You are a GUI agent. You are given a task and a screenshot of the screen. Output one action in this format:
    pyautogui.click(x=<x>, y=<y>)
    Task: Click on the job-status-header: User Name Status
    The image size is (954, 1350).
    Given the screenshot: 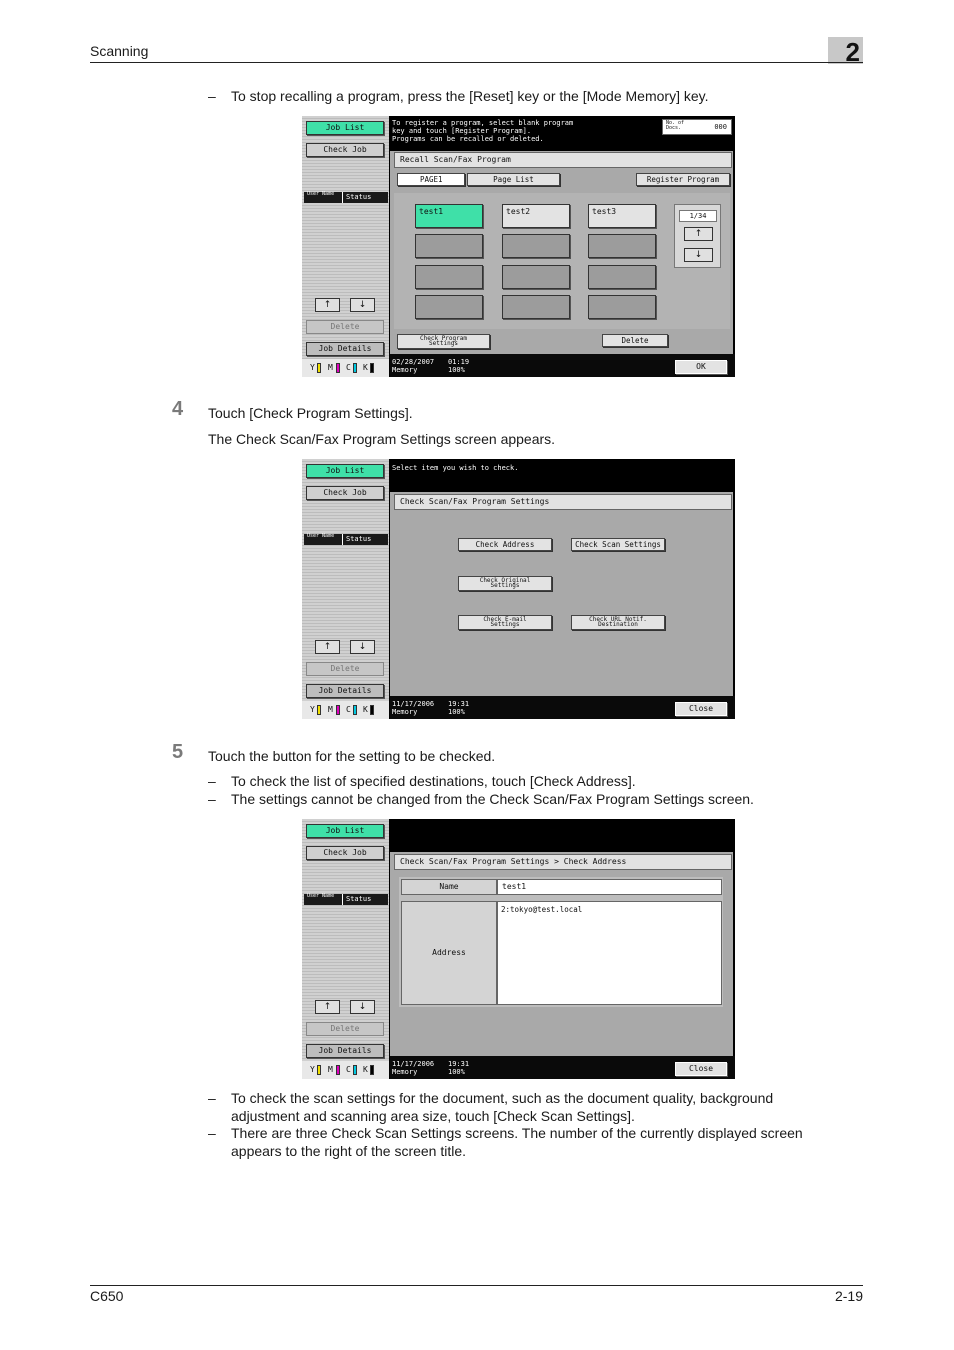 What is the action you would take?
    pyautogui.click(x=346, y=539)
    